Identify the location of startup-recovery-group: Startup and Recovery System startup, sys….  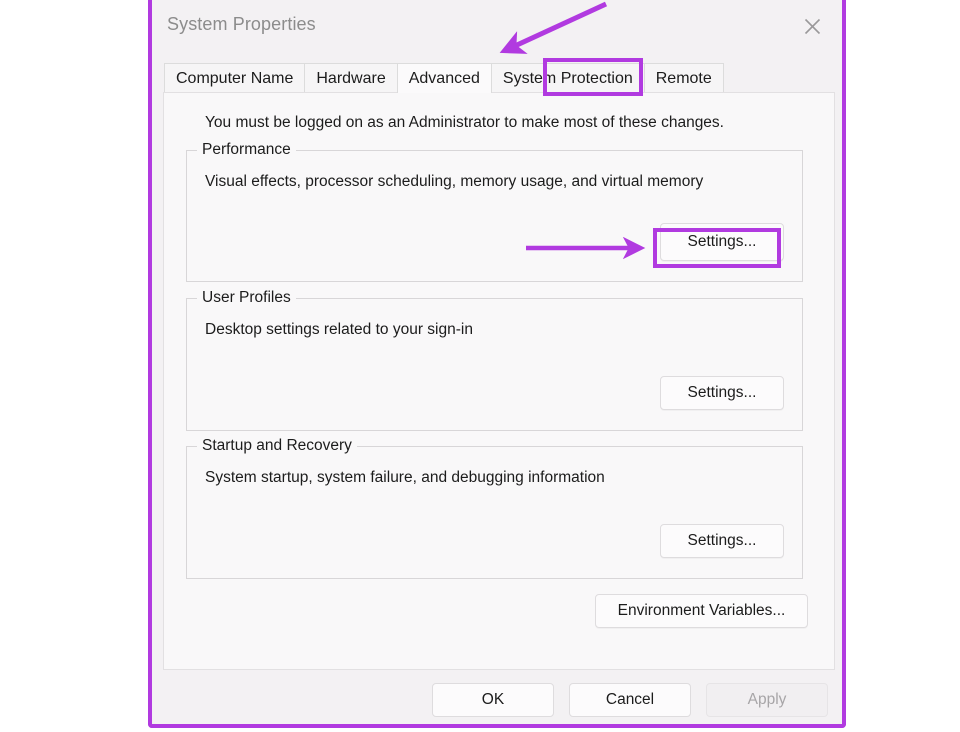
(494, 508).